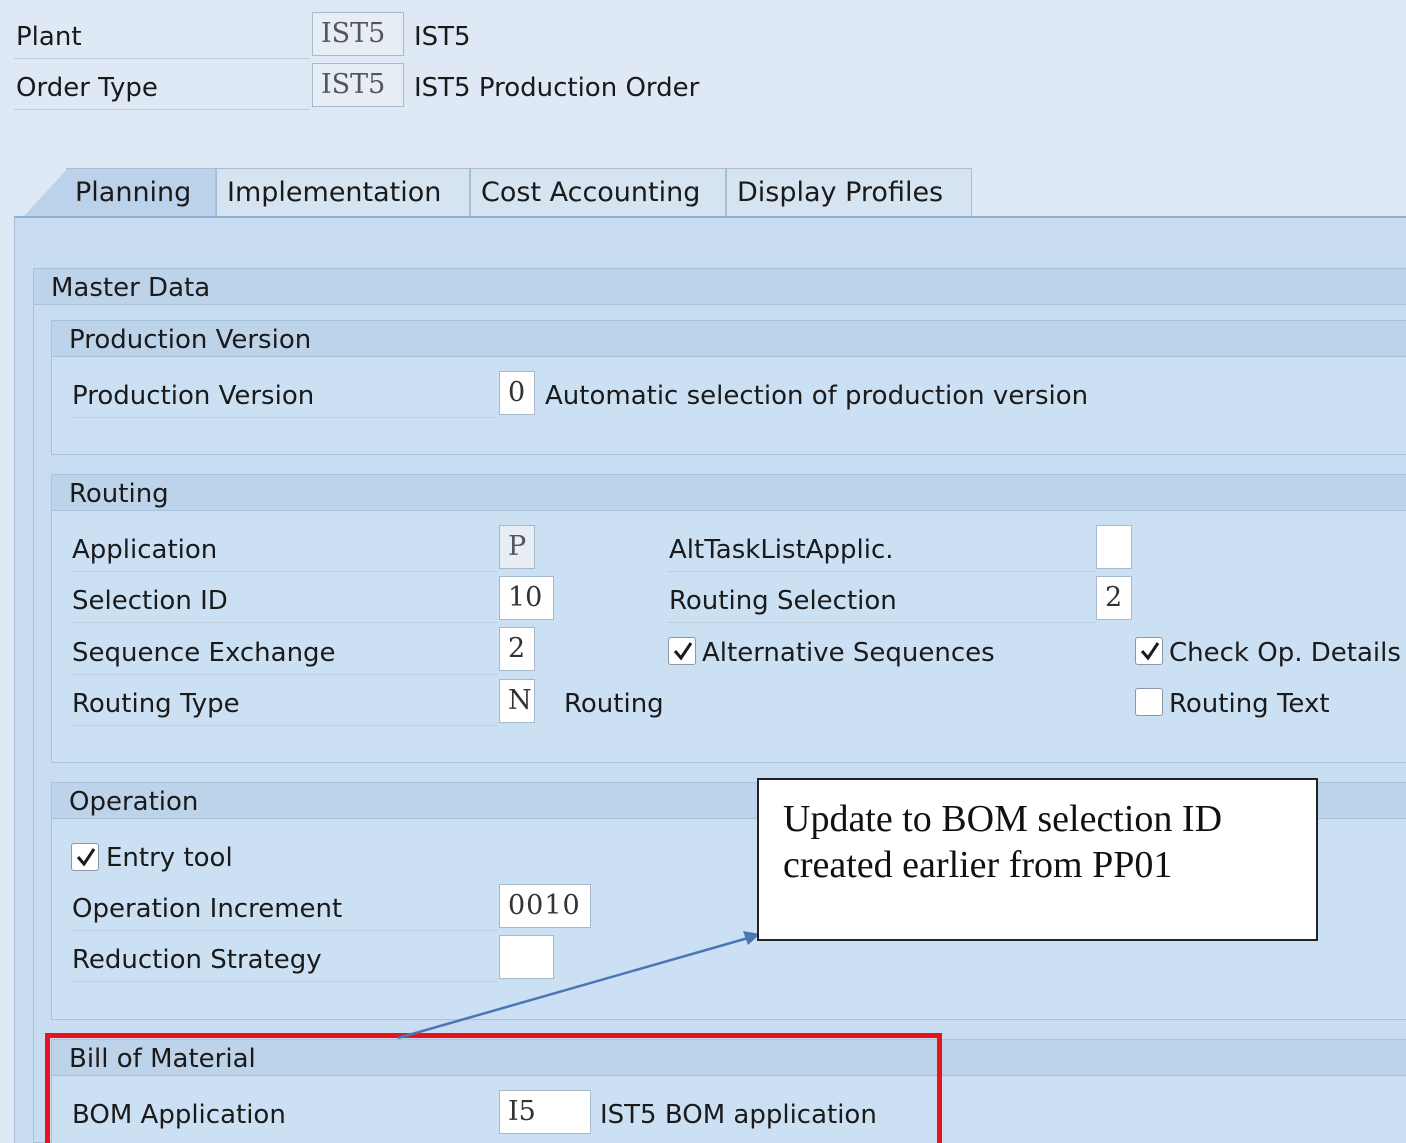 Image resolution: width=1406 pixels, height=1143 pixels. Describe the element at coordinates (978, 865) in the screenshot. I see `annotation-line-2: created earlier from PP01` at that location.